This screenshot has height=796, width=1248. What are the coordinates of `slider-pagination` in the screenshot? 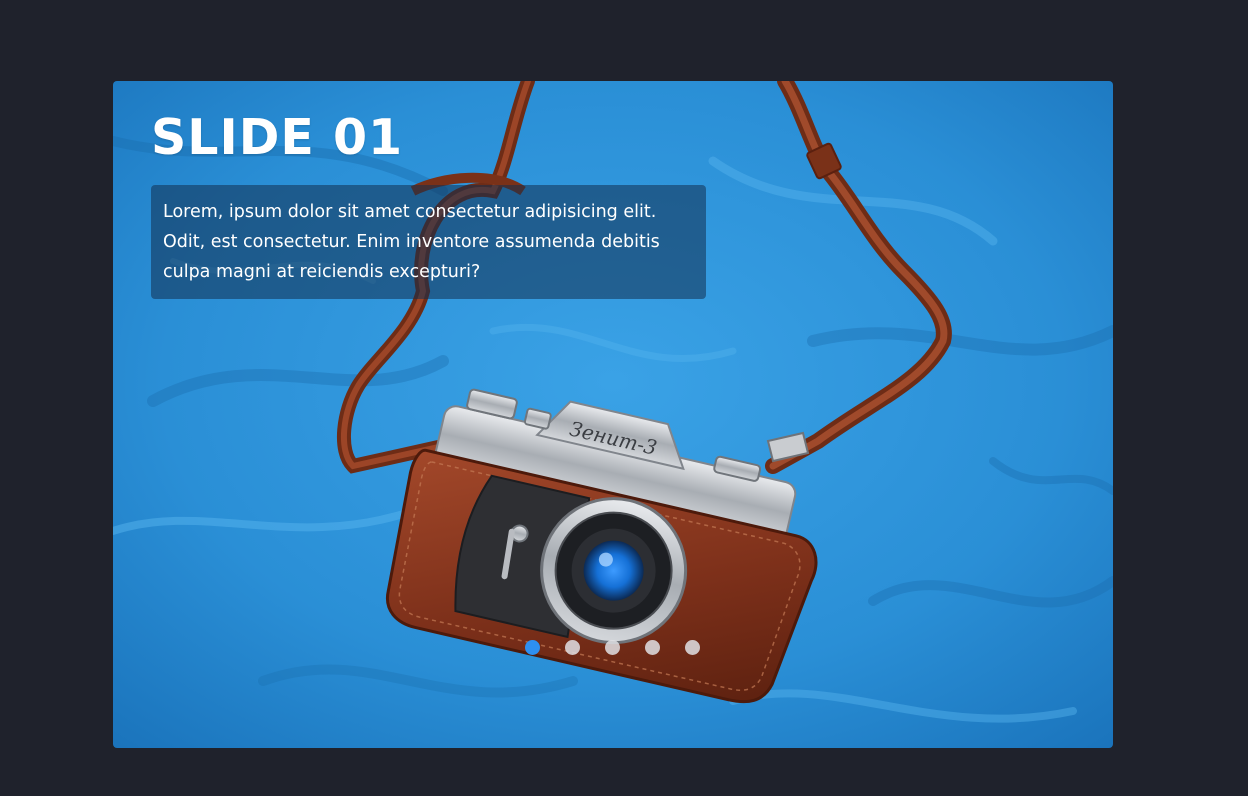 It's located at (612, 647).